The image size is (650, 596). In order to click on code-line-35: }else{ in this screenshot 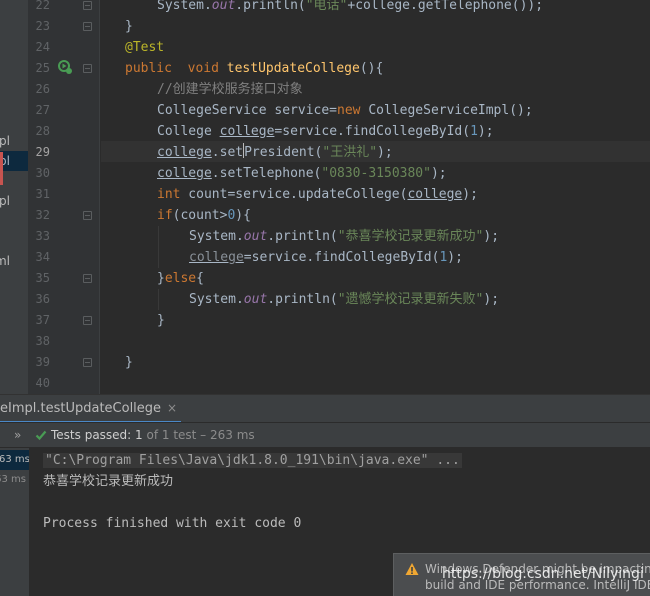, I will do `click(180, 278)`.